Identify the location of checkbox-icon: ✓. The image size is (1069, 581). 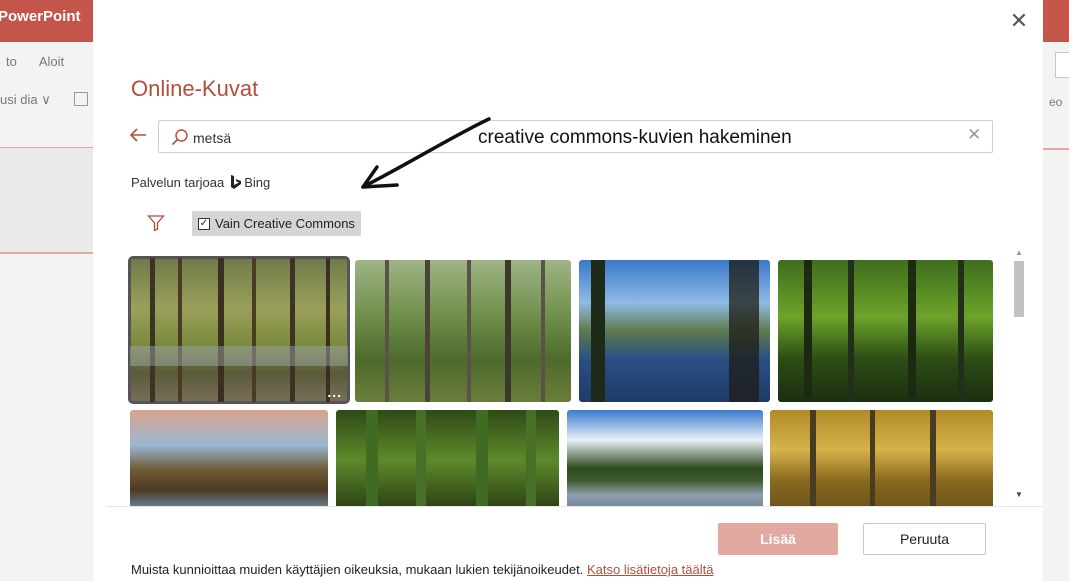
(204, 223).